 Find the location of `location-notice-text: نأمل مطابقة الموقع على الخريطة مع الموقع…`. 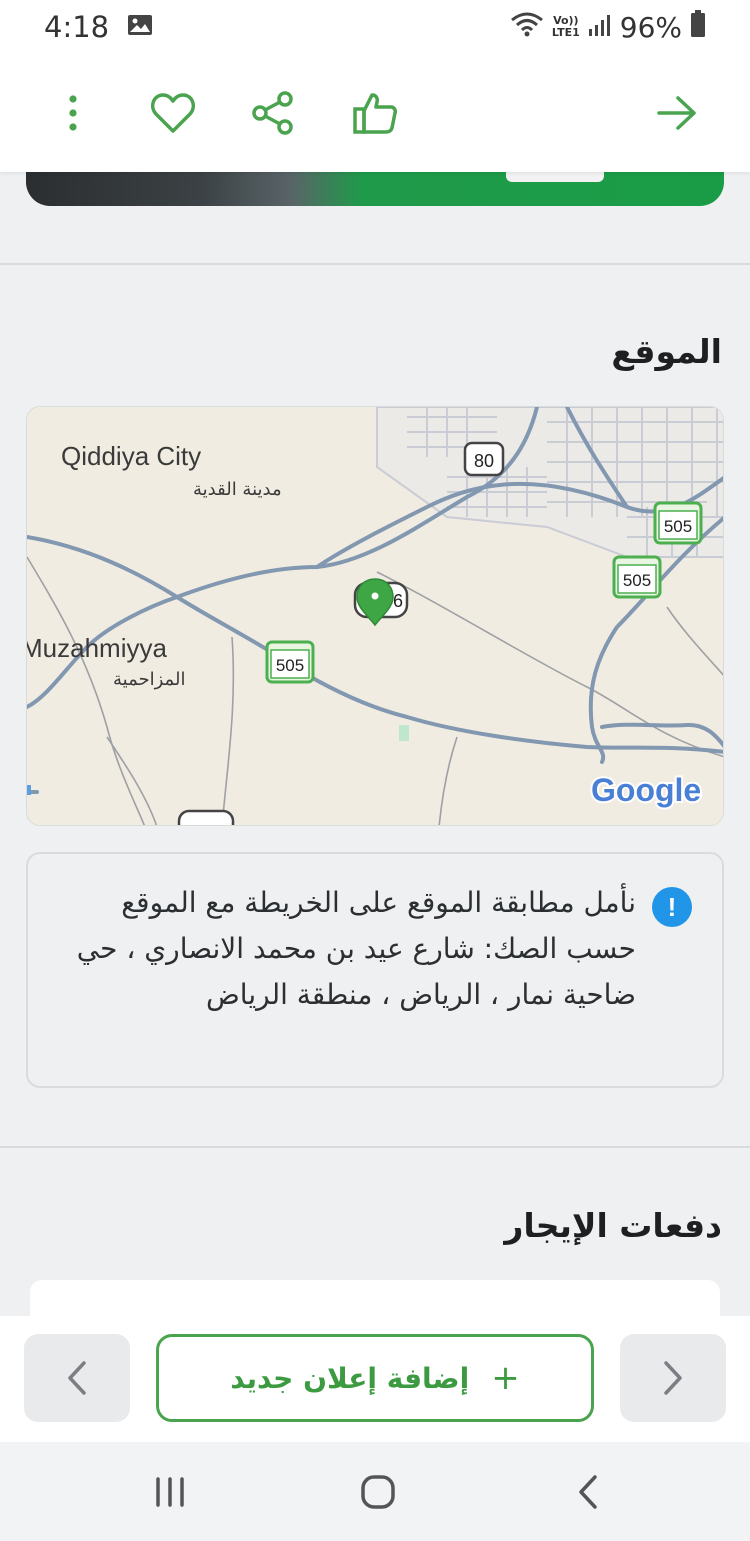

location-notice-text: نأمل مطابقة الموقع على الخريطة مع الموقع… is located at coordinates (356, 948).